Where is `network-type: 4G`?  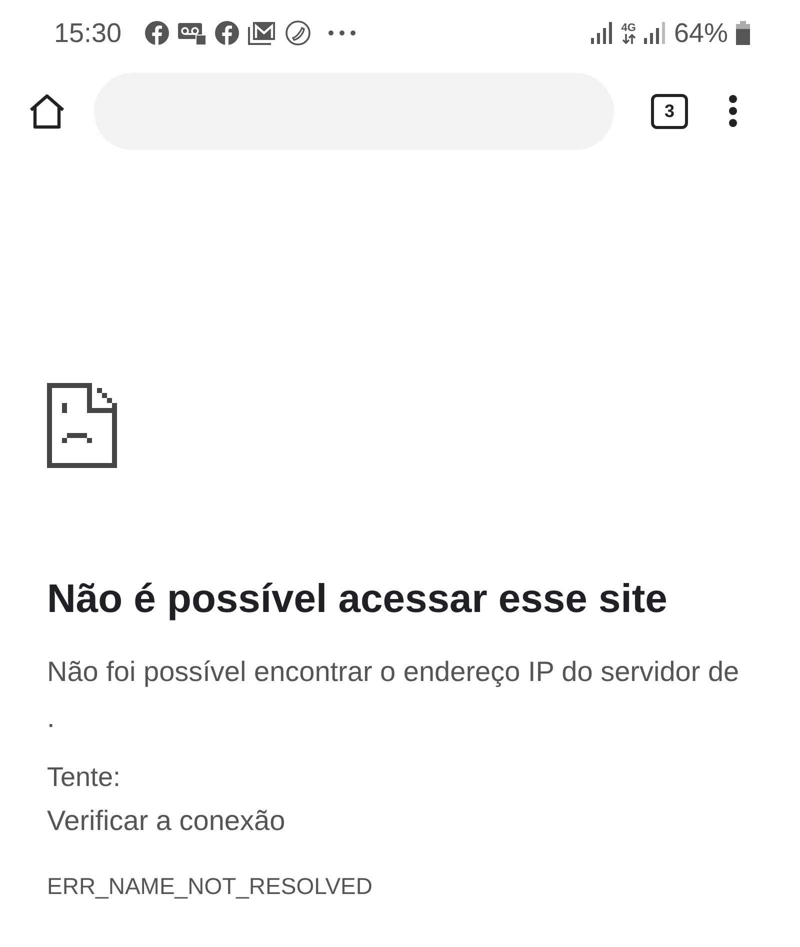
network-type: 4G is located at coordinates (628, 28).